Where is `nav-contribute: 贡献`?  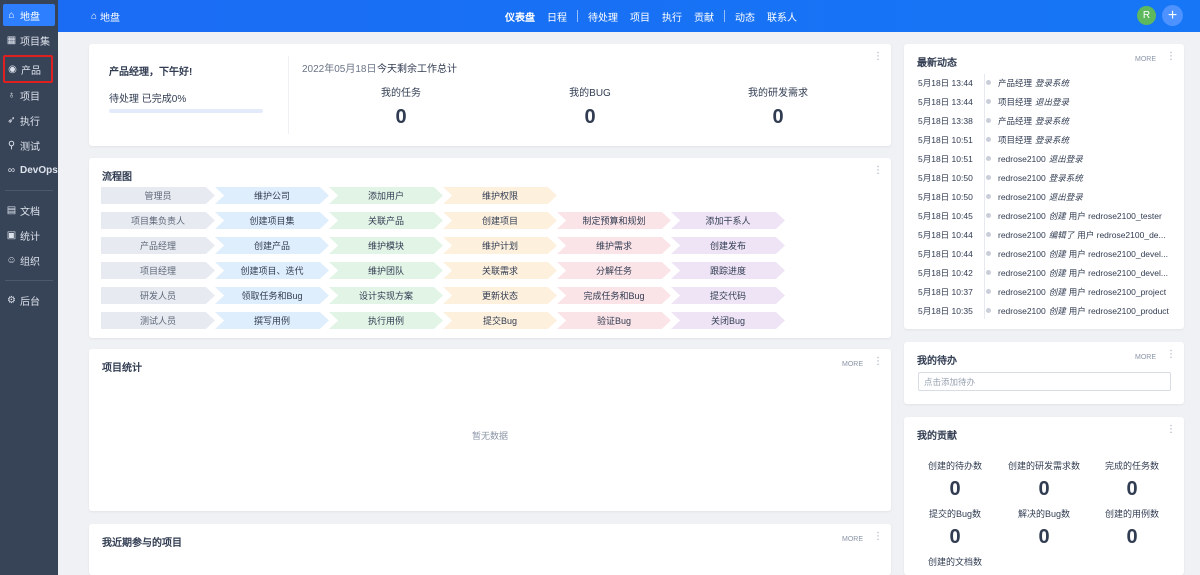 nav-contribute: 贡献 is located at coordinates (704, 16).